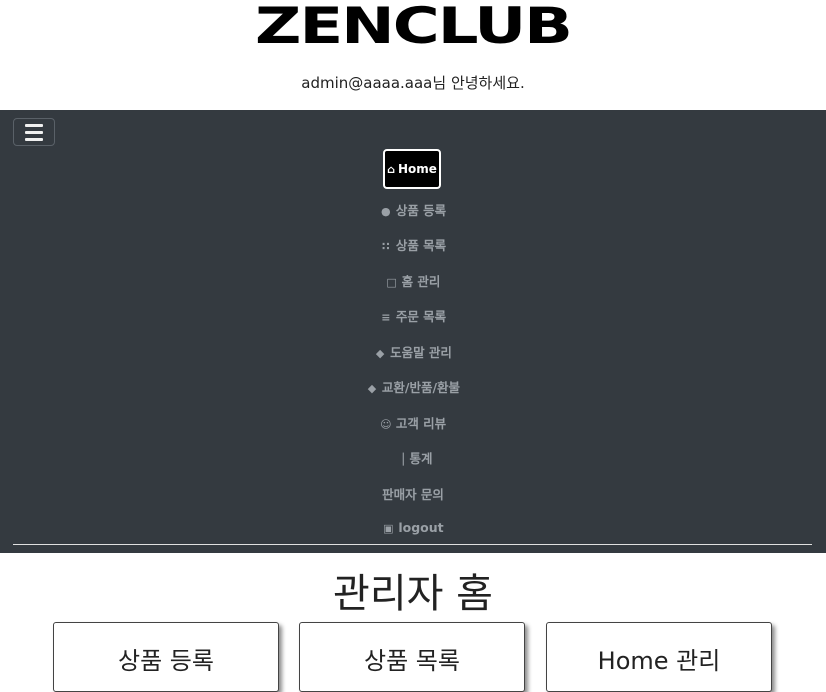 Image resolution: width=826 pixels, height=692 pixels. I want to click on monitor-icon: □, so click(391, 282).